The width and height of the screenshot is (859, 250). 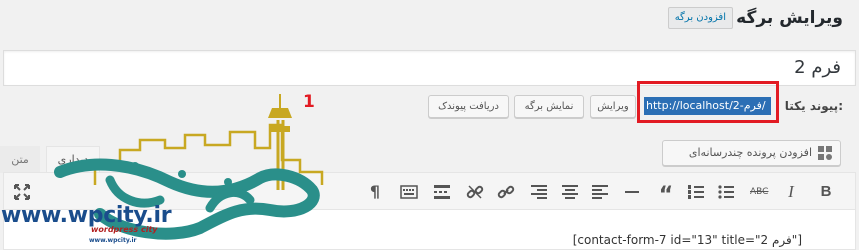 I want to click on italic-icon: I, so click(x=791, y=192).